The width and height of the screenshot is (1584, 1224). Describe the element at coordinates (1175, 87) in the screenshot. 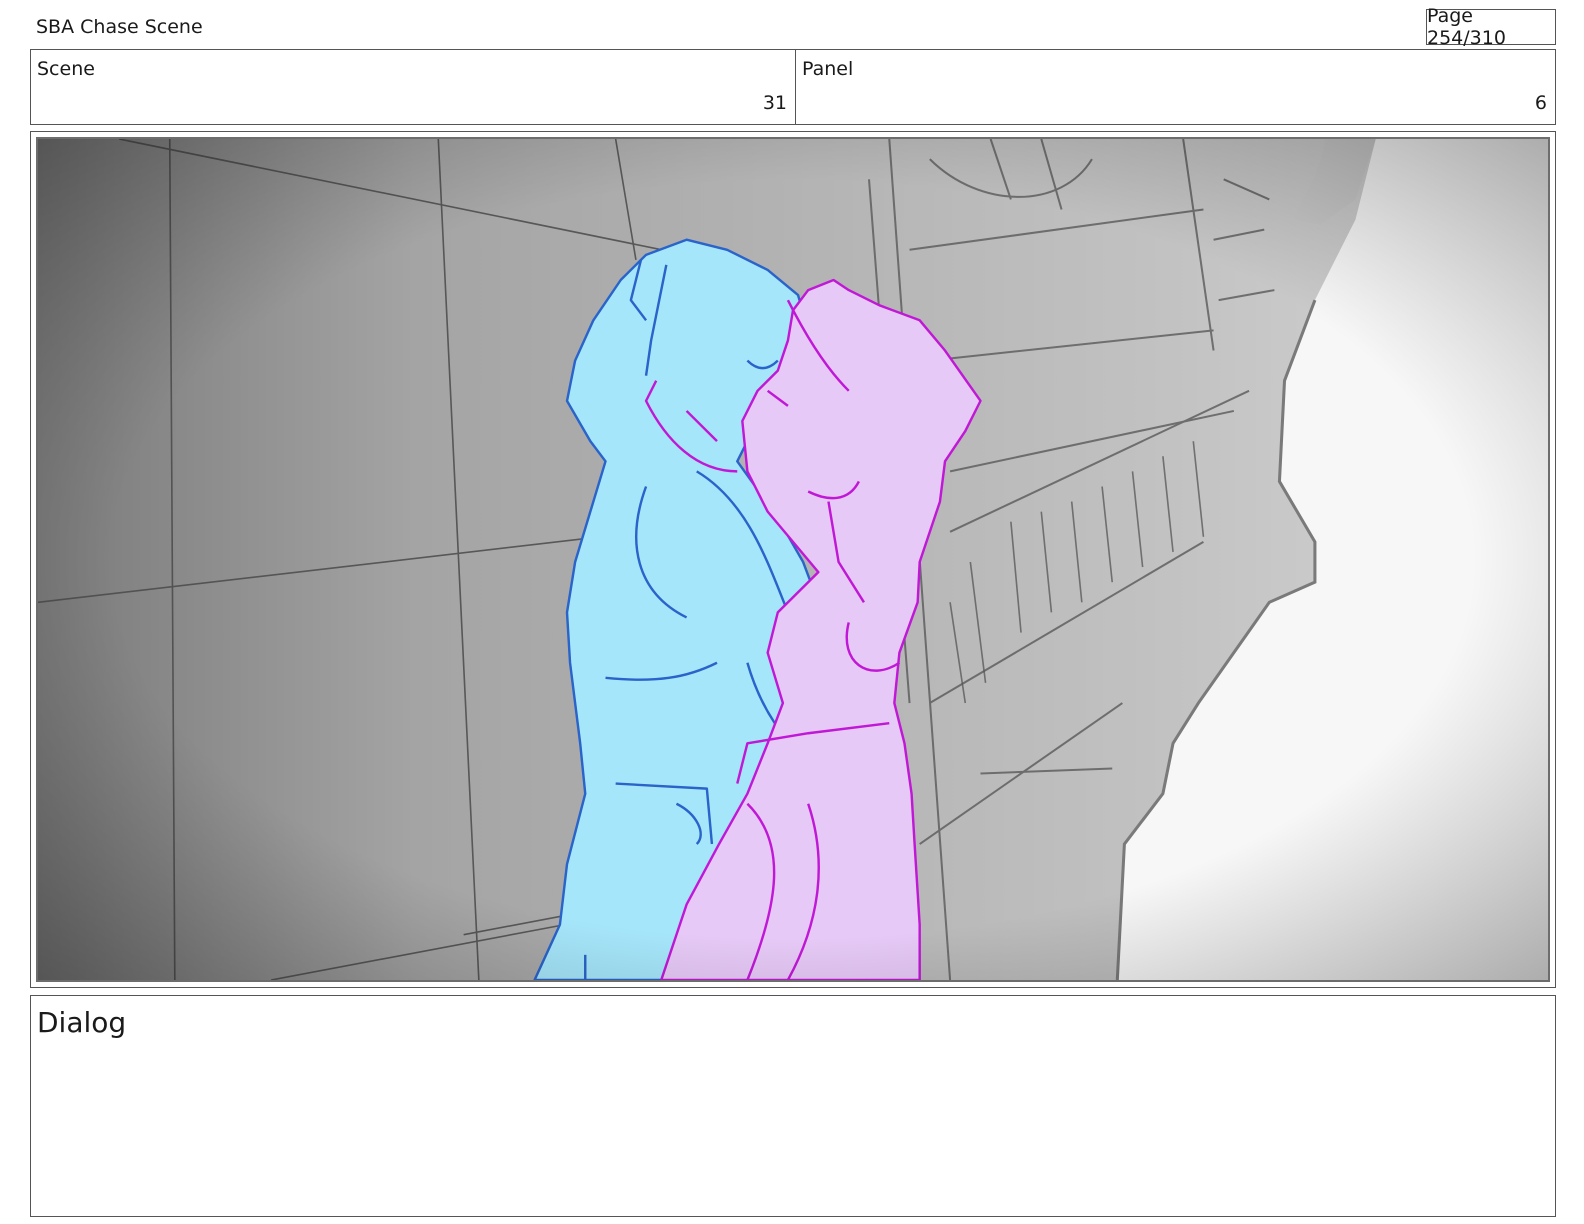

I see `panel-cell: Panel 6` at that location.